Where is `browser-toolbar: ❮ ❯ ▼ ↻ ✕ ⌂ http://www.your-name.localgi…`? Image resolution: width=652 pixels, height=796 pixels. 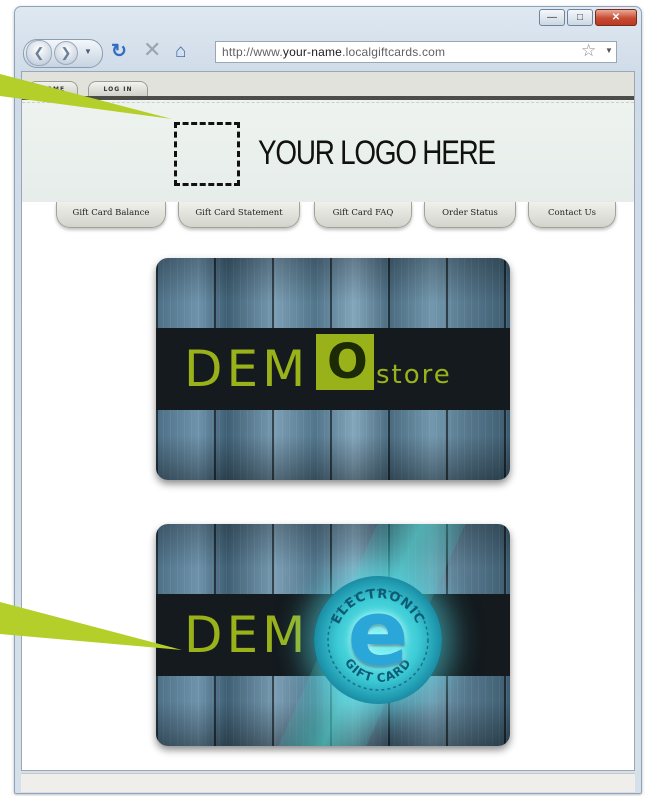 browser-toolbar: ❮ ❯ ▼ ↻ ✕ ⌂ http://www.your-name.localgi… is located at coordinates (328, 51).